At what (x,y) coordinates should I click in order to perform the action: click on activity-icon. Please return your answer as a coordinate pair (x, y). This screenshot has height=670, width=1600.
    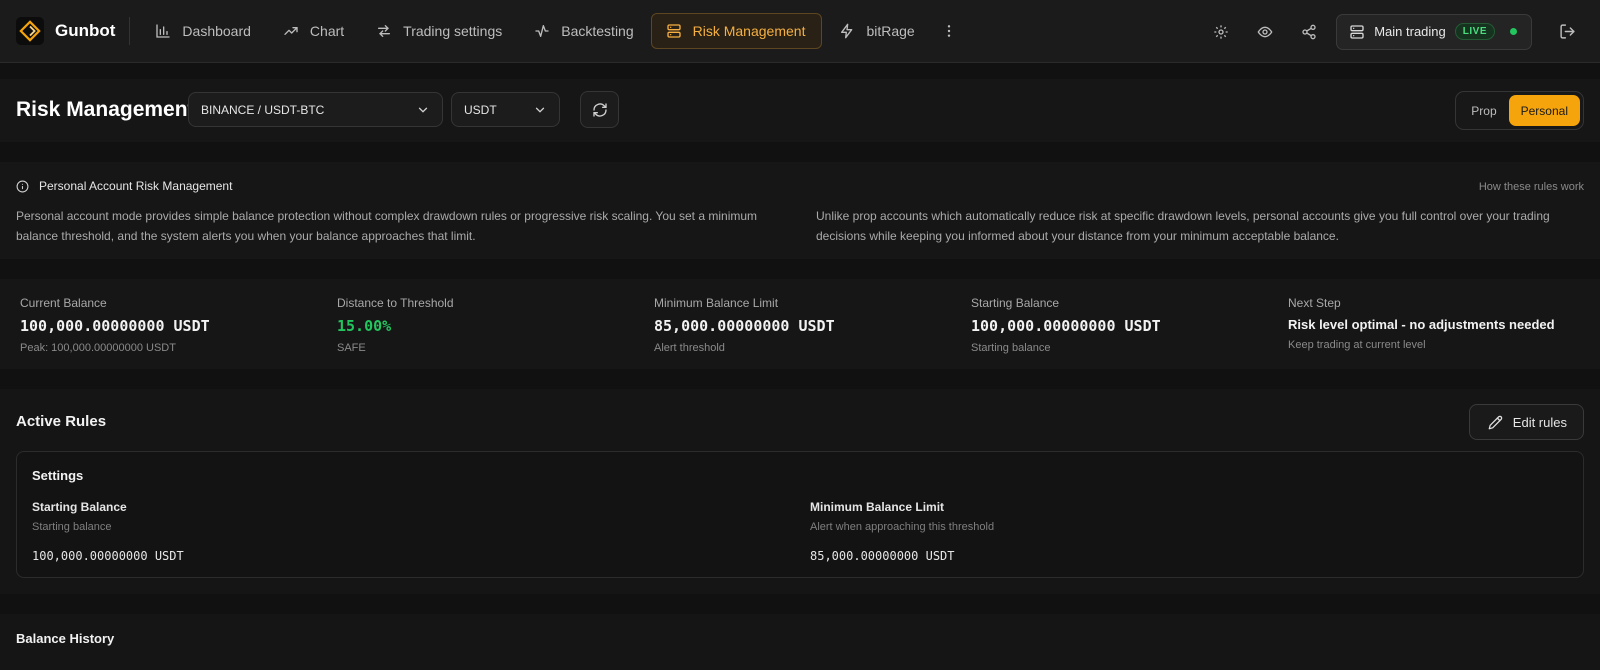
    Looking at the image, I should click on (542, 31).